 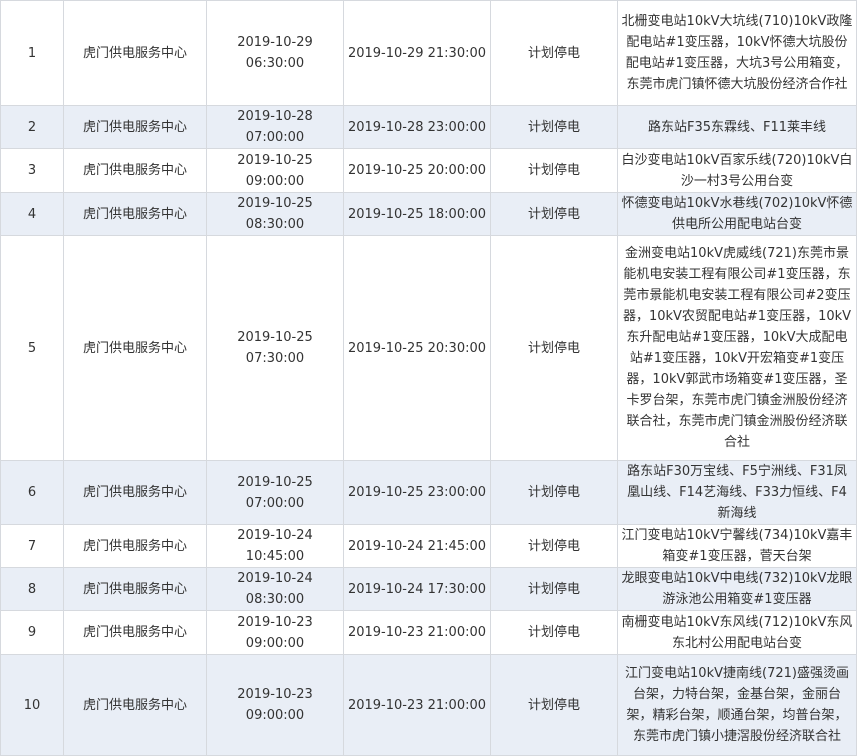 I want to click on row-number: 8, so click(x=32, y=589).